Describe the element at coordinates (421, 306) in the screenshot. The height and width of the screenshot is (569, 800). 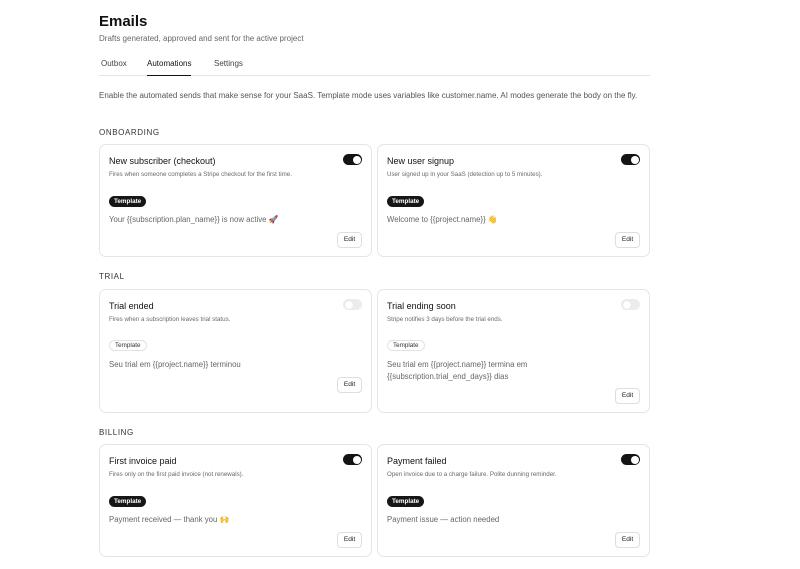
I see `card-title: Trial ending soon` at that location.